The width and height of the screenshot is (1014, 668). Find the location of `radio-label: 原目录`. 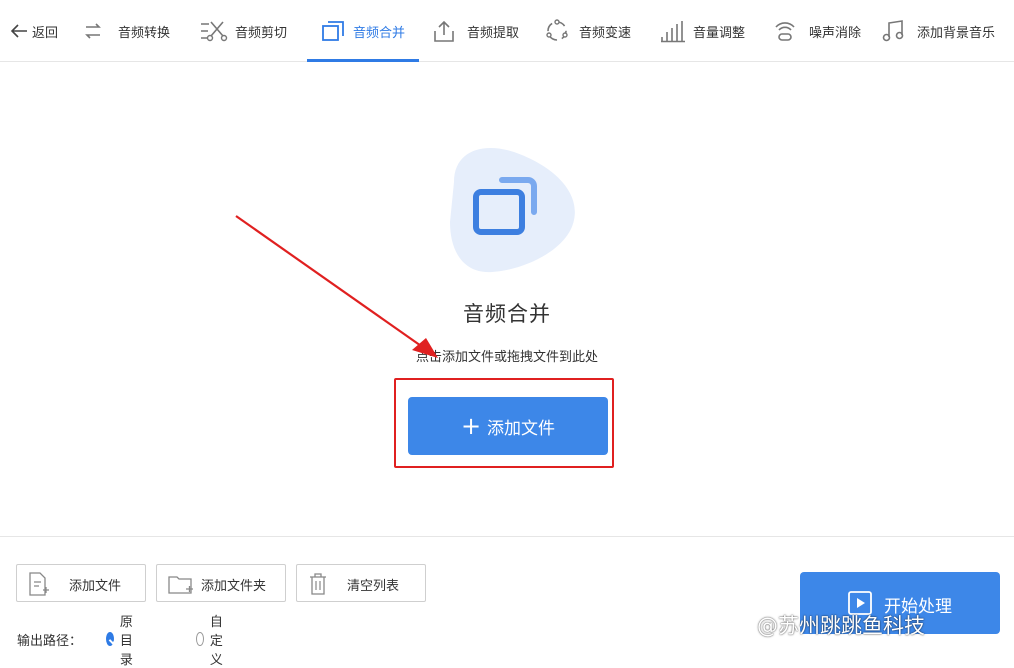

radio-label: 原目录 is located at coordinates (126, 641).